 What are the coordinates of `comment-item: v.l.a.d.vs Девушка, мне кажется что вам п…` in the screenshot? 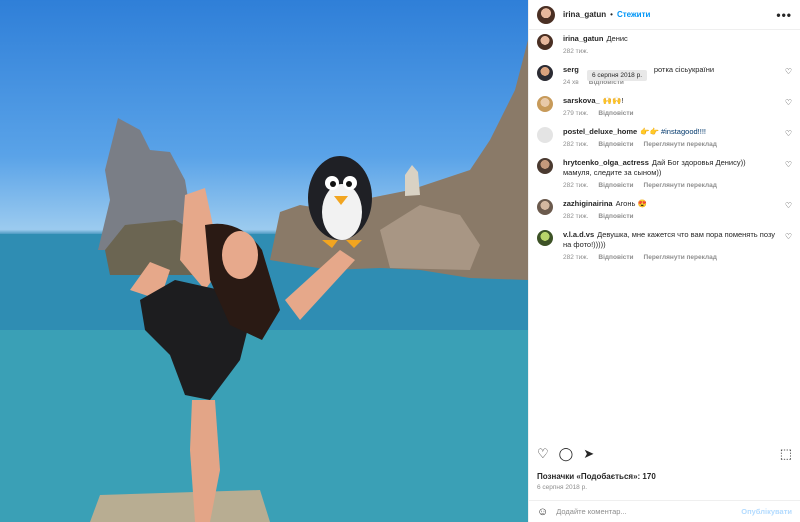 It's located at (664, 245).